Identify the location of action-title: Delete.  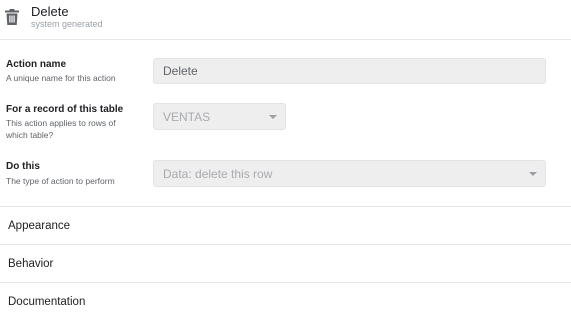
(50, 11).